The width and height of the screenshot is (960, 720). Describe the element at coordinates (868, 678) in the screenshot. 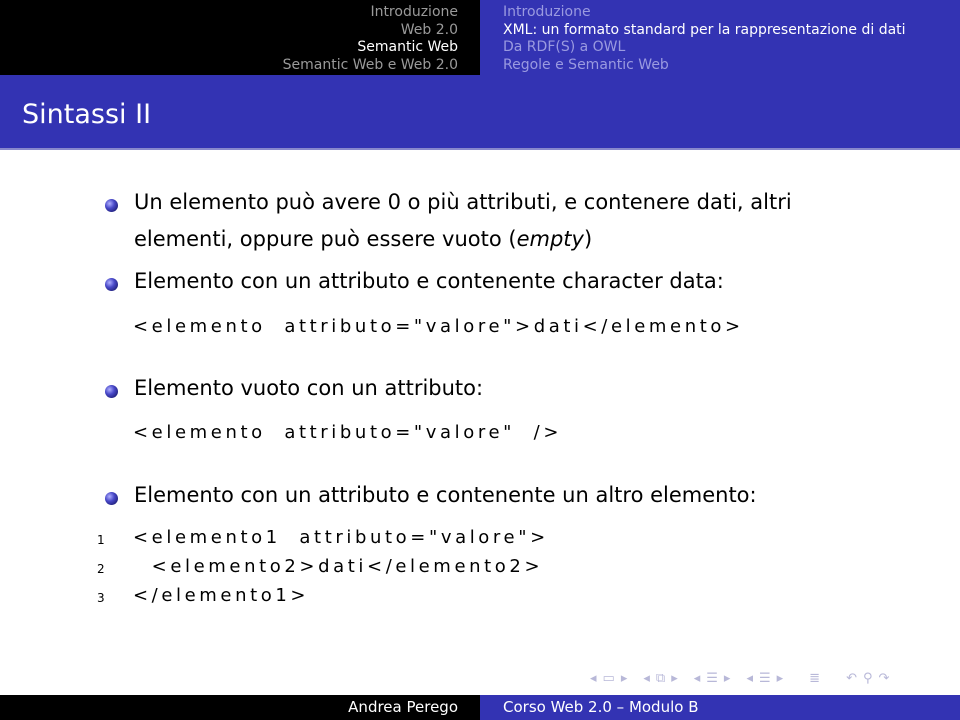

I see `search-icon: ⚲` at that location.